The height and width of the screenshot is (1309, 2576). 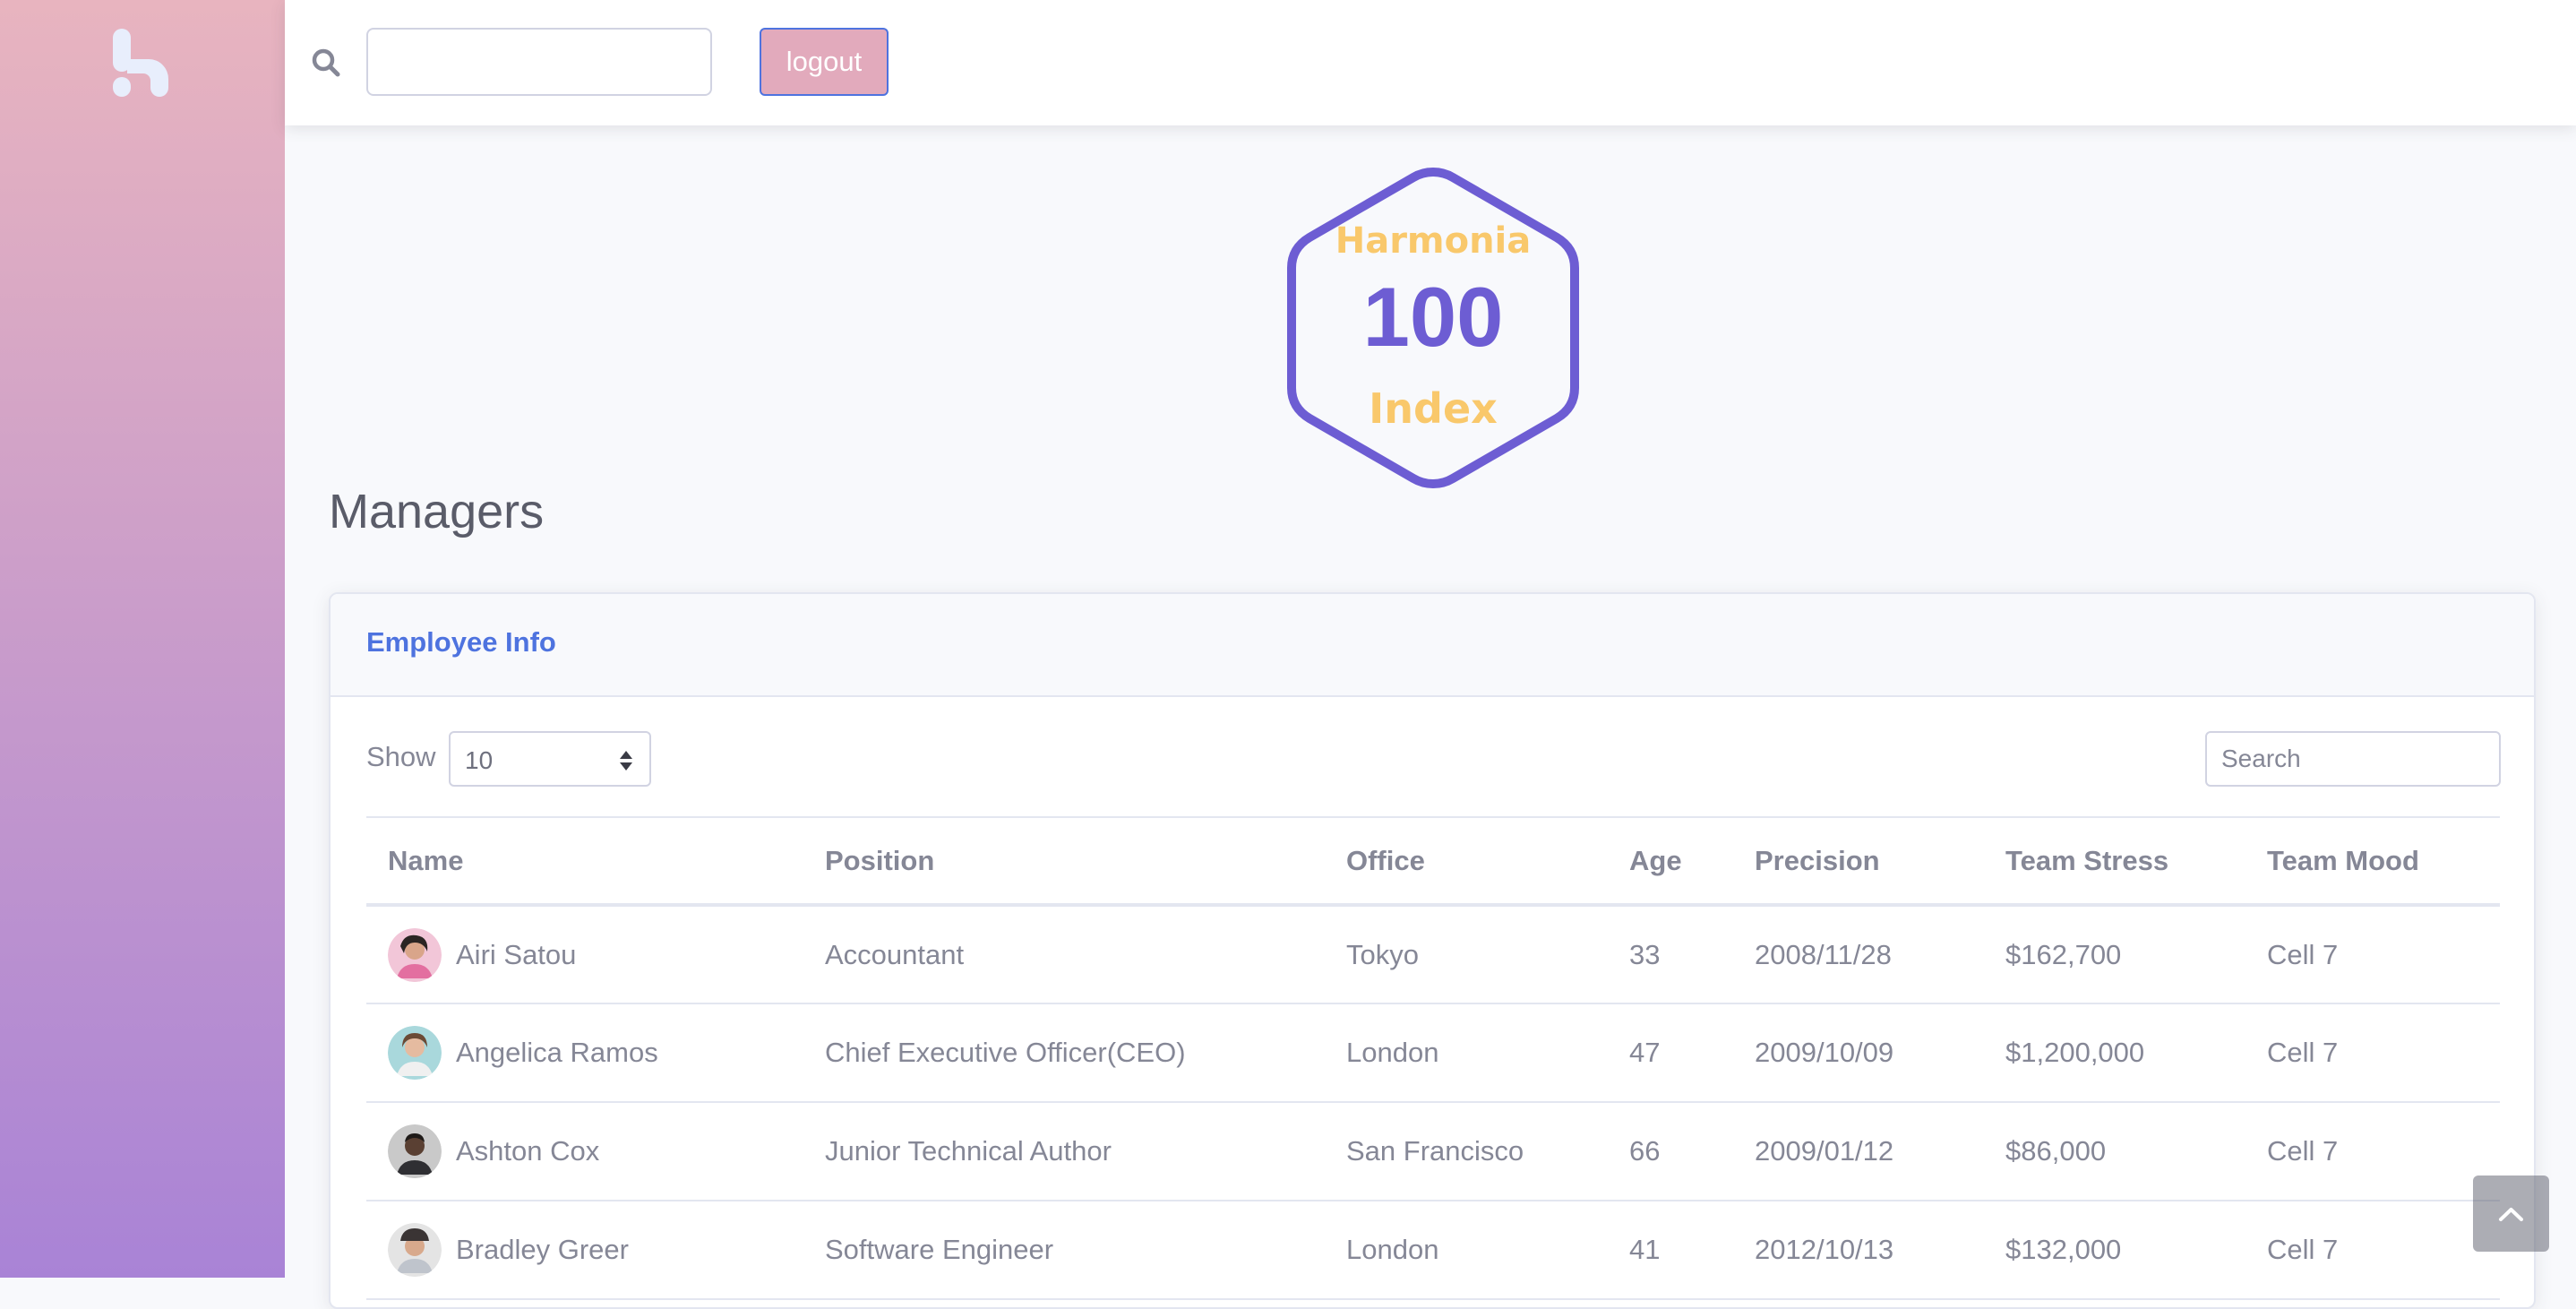 I want to click on show-entries-label: Show, so click(x=401, y=757).